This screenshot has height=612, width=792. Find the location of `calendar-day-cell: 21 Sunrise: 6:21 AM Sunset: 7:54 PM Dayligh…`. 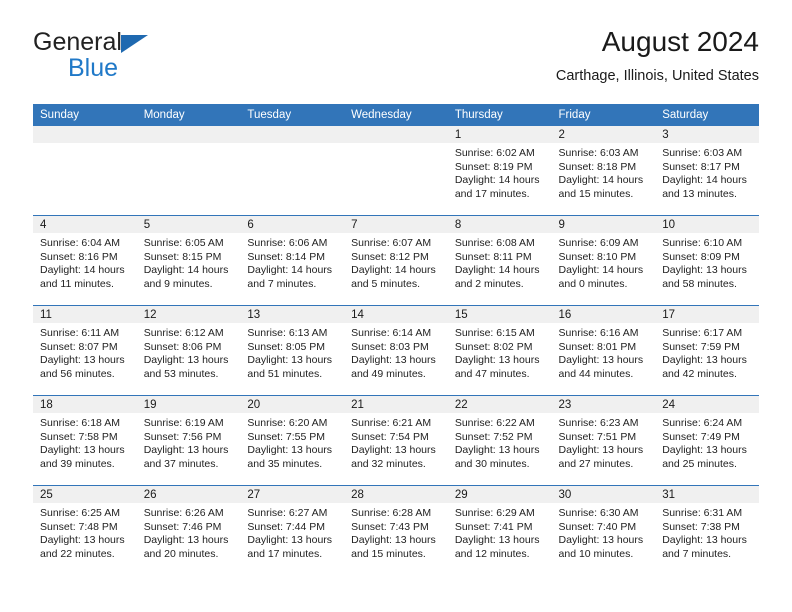

calendar-day-cell: 21 Sunrise: 6:21 AM Sunset: 7:54 PM Dayligh… is located at coordinates (396, 440).